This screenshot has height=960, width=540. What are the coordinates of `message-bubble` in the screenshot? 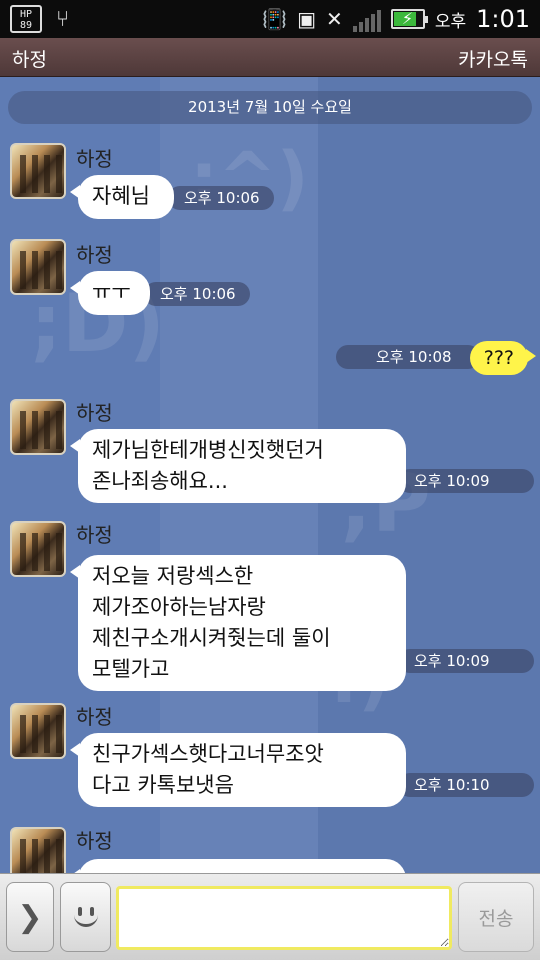 It's located at (238, 866).